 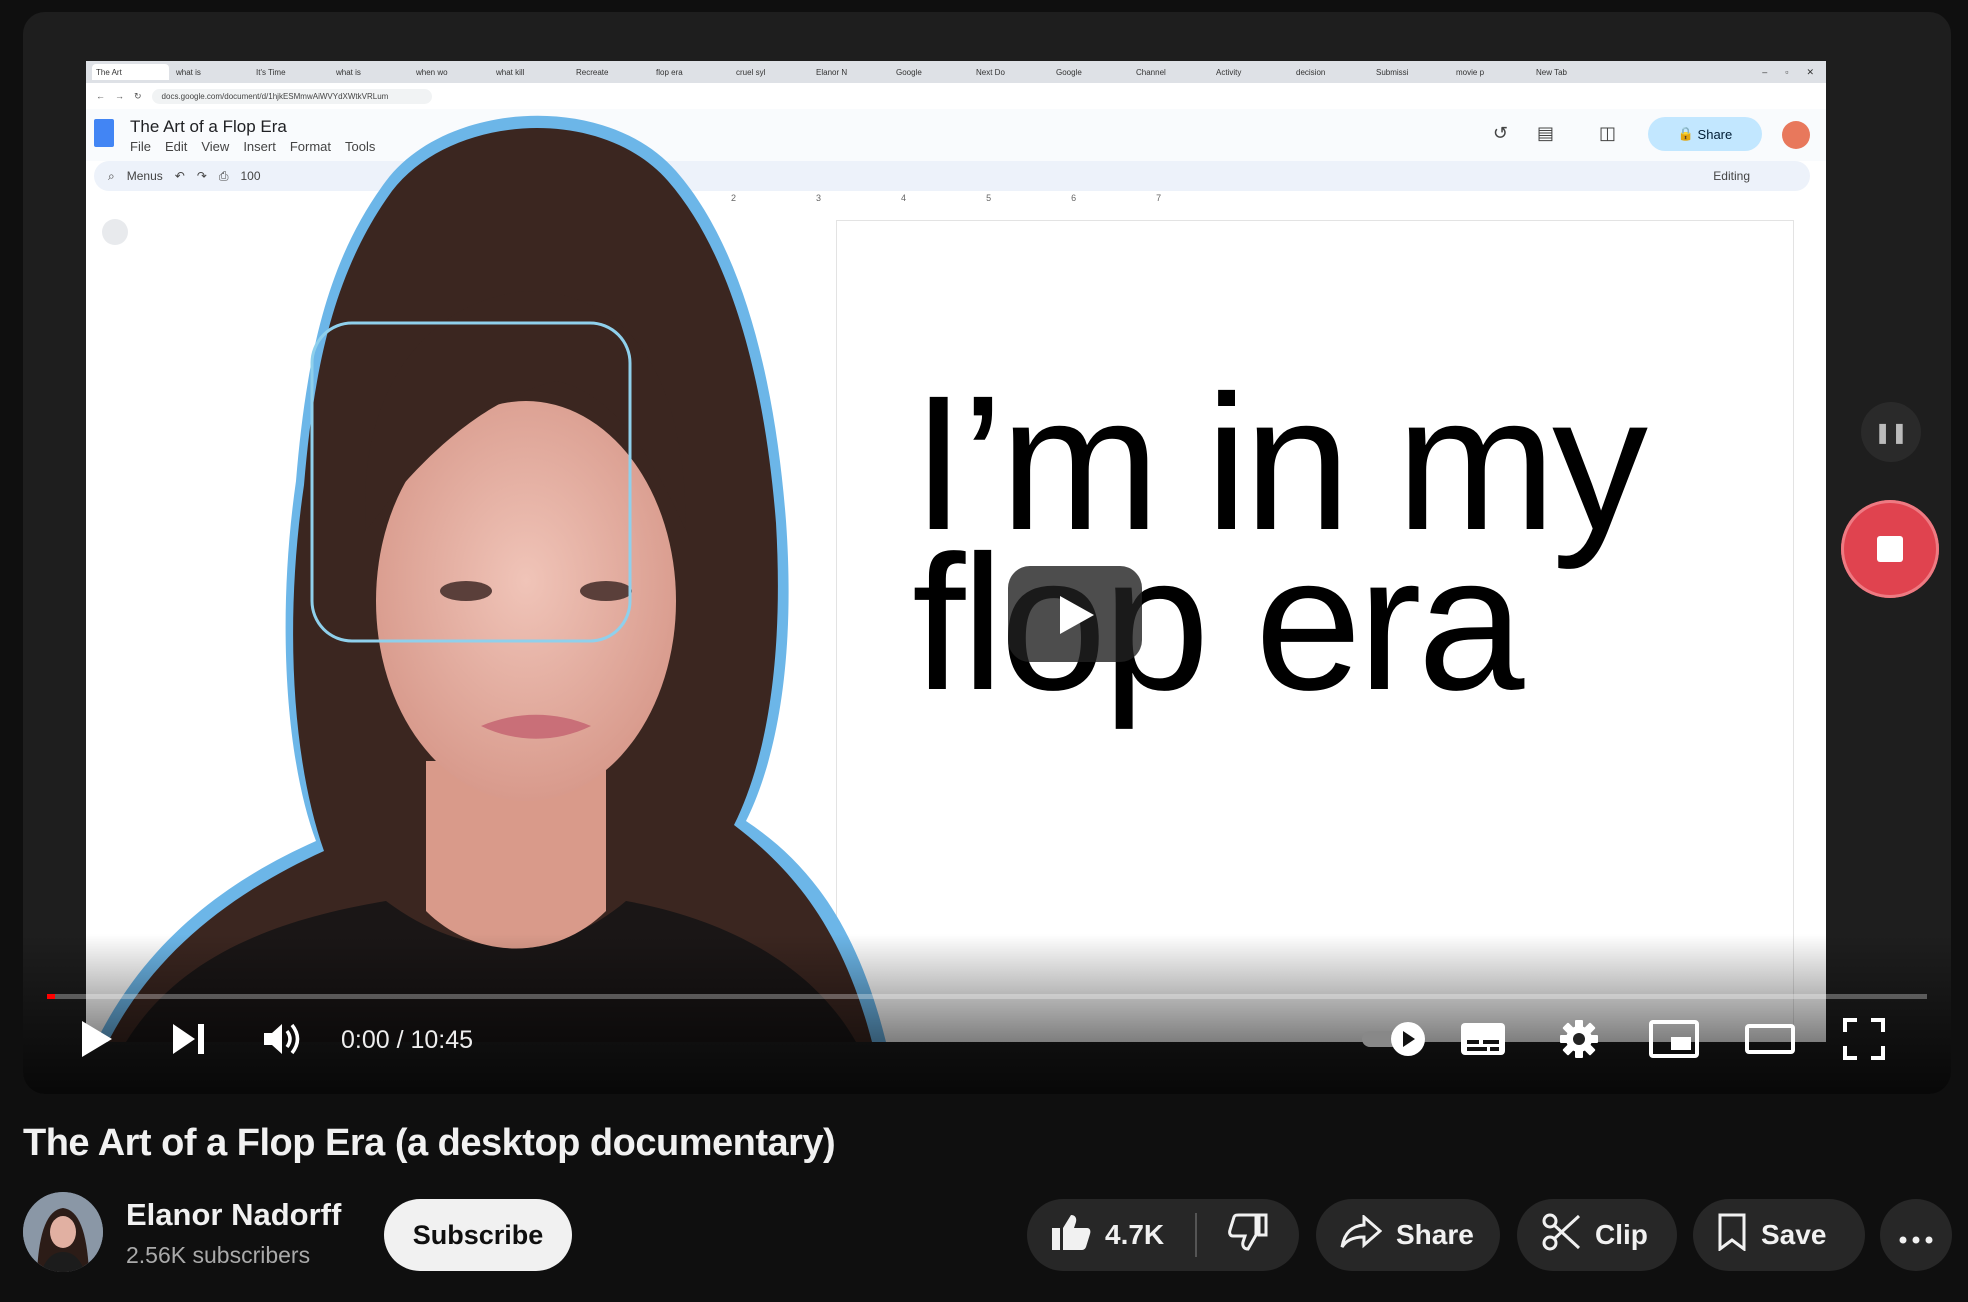 I want to click on share-label: Share, so click(x=1435, y=1234).